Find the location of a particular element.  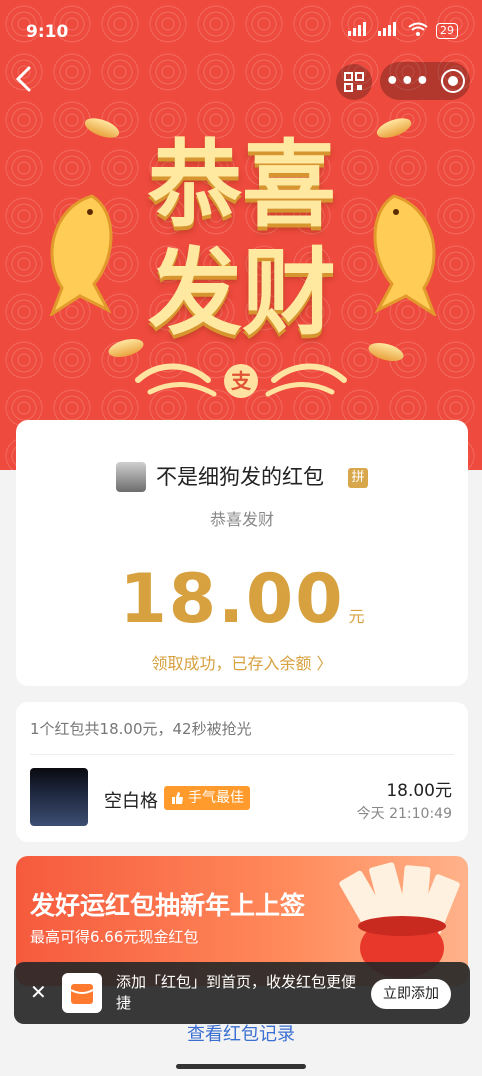

scan-button is located at coordinates (354, 82).